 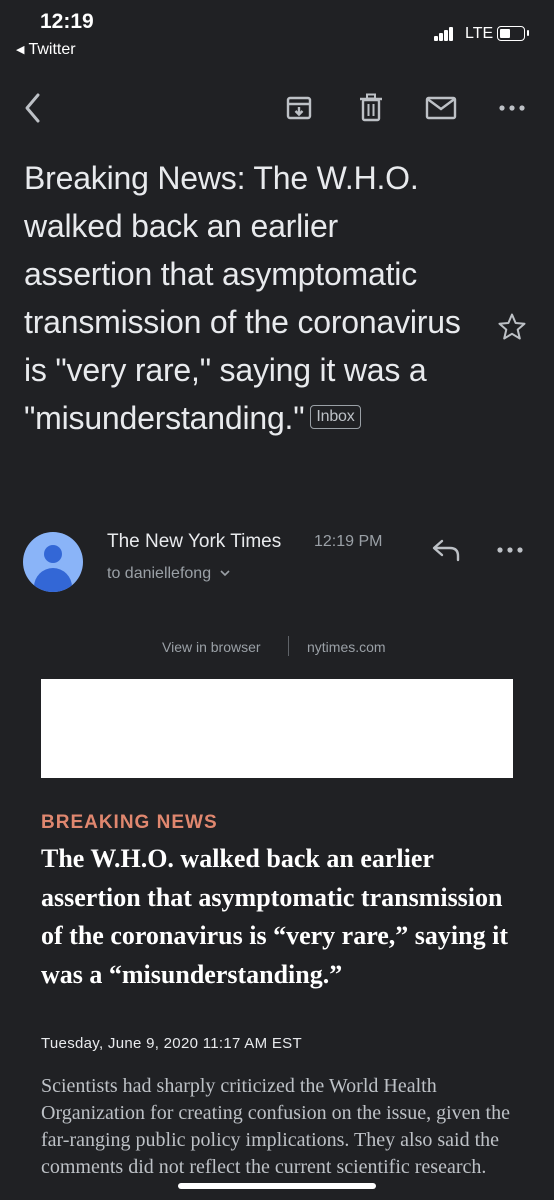 What do you see at coordinates (277, 648) in the screenshot?
I see `view-links: View in browser nytimes.com` at bounding box center [277, 648].